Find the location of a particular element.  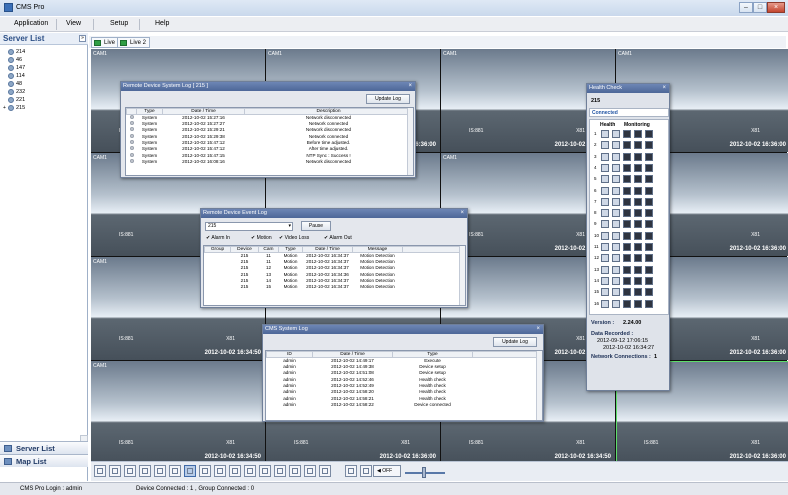

window-title: CMS System Log is located at coordinates (403, 329).